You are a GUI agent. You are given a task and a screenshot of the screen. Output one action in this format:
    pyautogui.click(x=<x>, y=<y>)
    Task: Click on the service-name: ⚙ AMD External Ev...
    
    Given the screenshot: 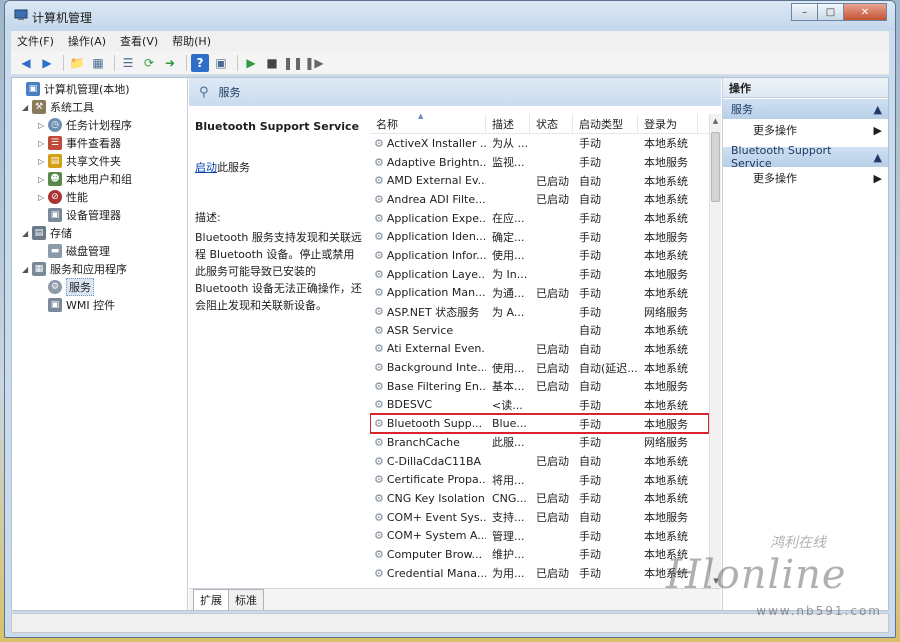 What is the action you would take?
    pyautogui.click(x=428, y=180)
    